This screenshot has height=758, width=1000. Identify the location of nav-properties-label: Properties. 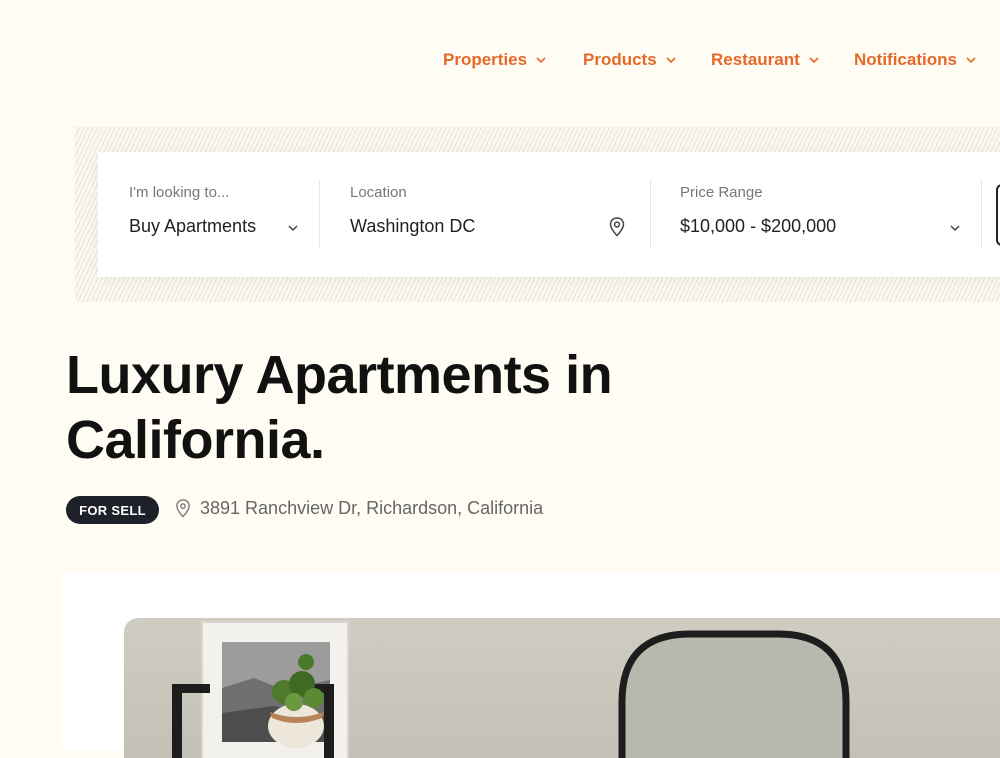
(485, 59).